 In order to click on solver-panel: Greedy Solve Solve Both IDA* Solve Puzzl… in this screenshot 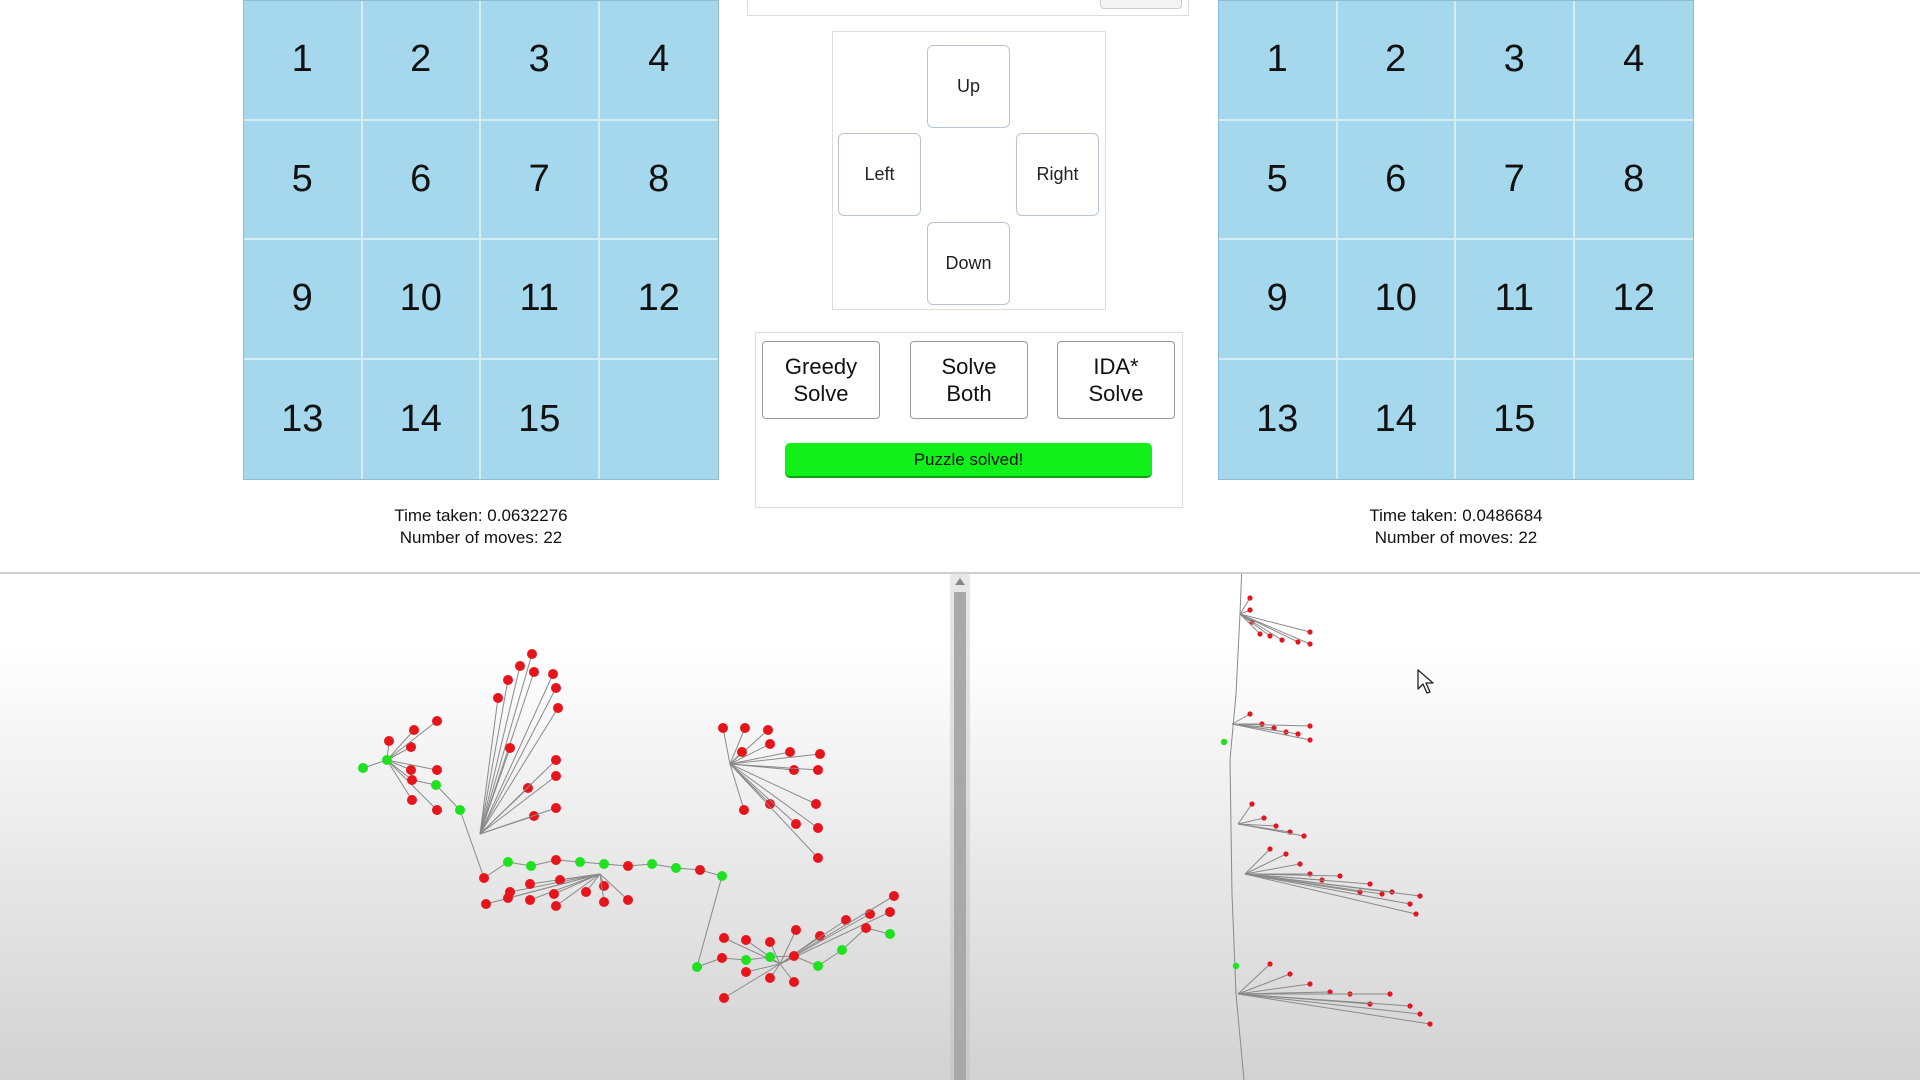, I will do `click(969, 420)`.